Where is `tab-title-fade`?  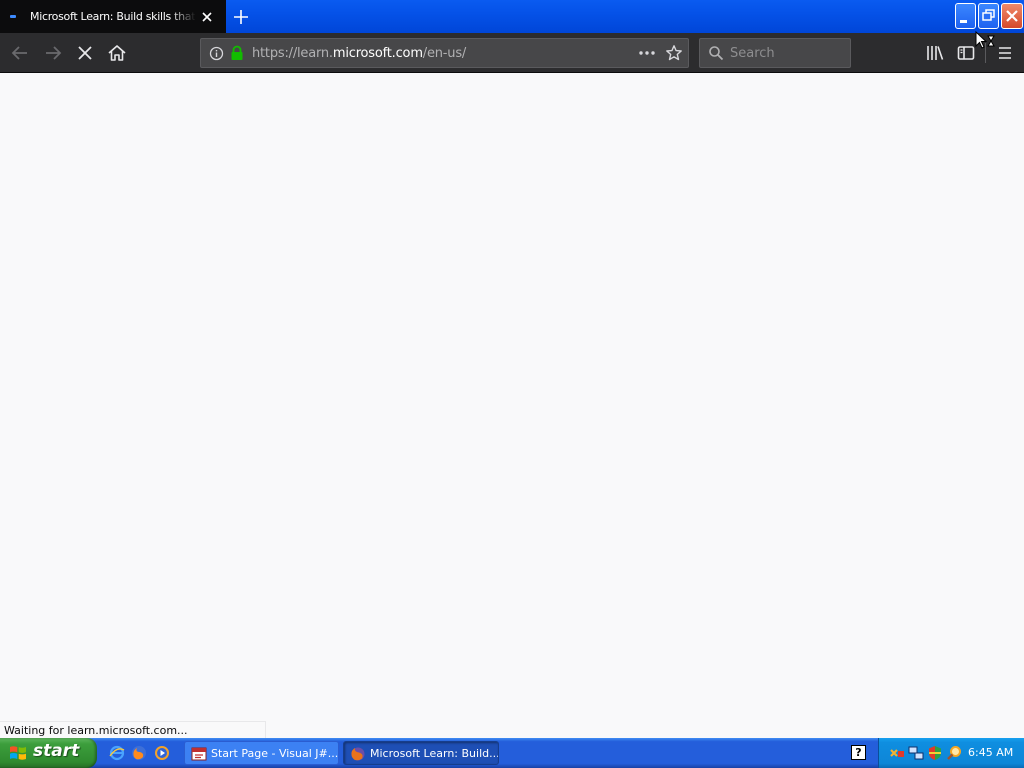 tab-title-fade is located at coordinates (183, 16).